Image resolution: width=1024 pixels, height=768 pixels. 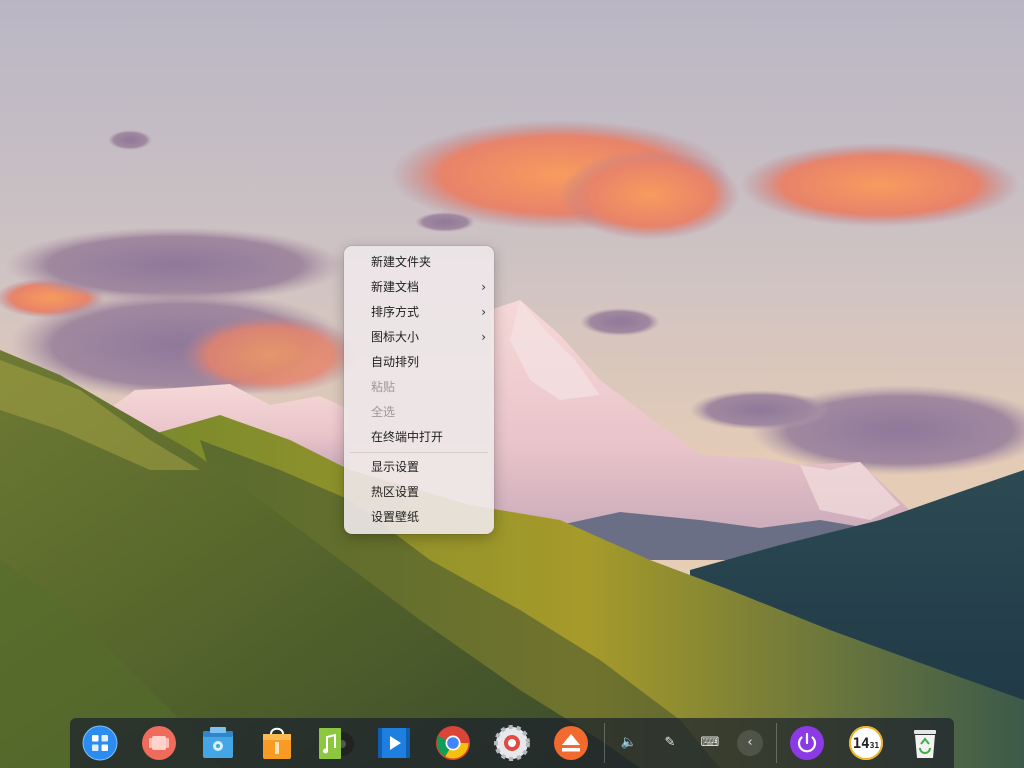 I want to click on menu-item-paste: 粘贴, so click(x=419, y=387).